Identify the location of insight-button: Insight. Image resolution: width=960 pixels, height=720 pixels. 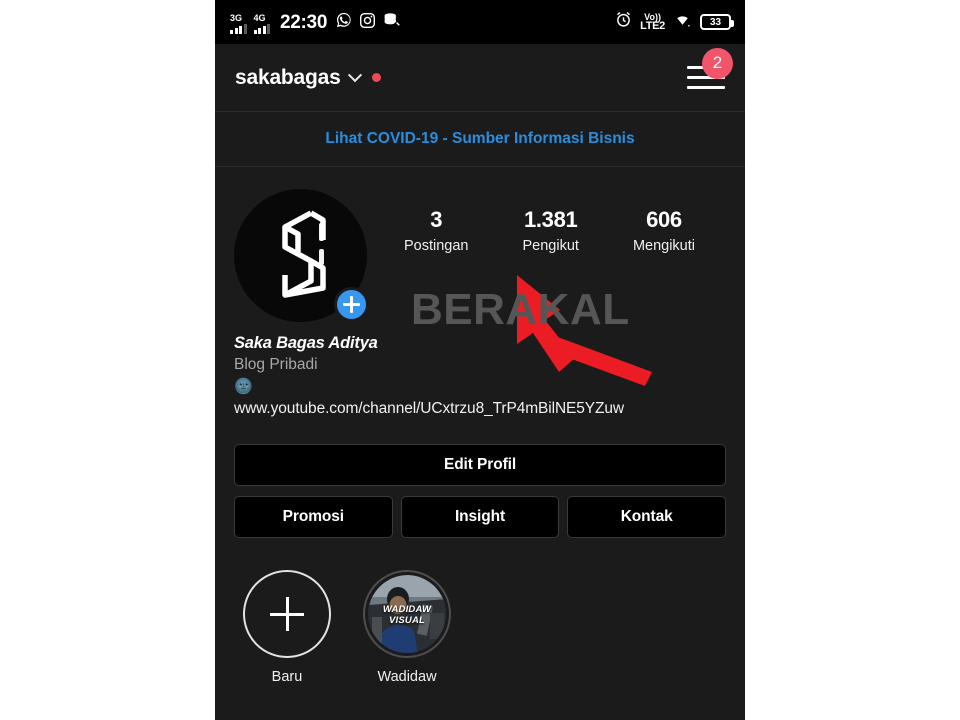
(480, 517).